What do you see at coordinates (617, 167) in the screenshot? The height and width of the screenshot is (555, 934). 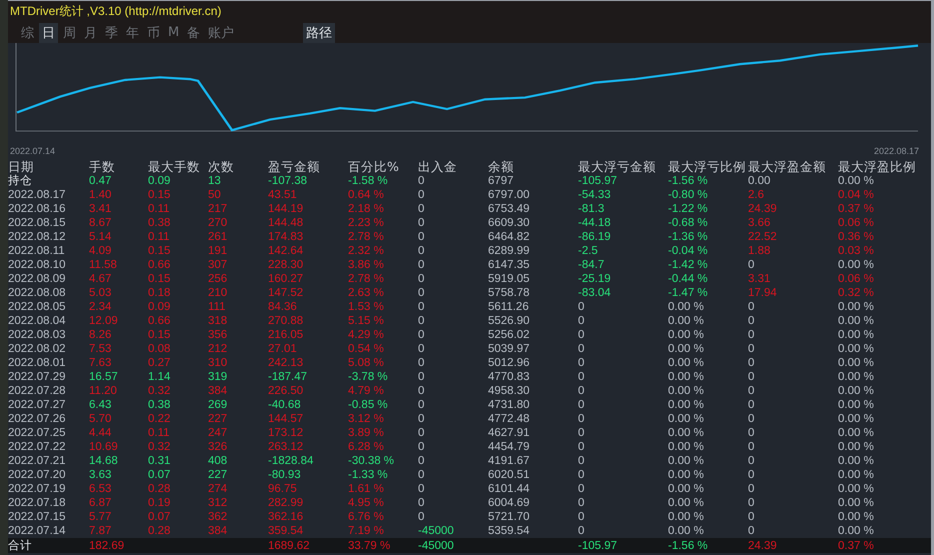 I see `column-header: 最大浮亏金额` at bounding box center [617, 167].